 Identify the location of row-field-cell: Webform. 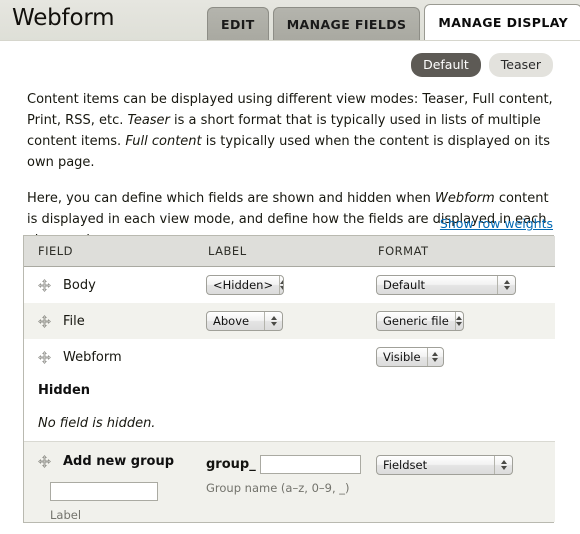
(109, 357).